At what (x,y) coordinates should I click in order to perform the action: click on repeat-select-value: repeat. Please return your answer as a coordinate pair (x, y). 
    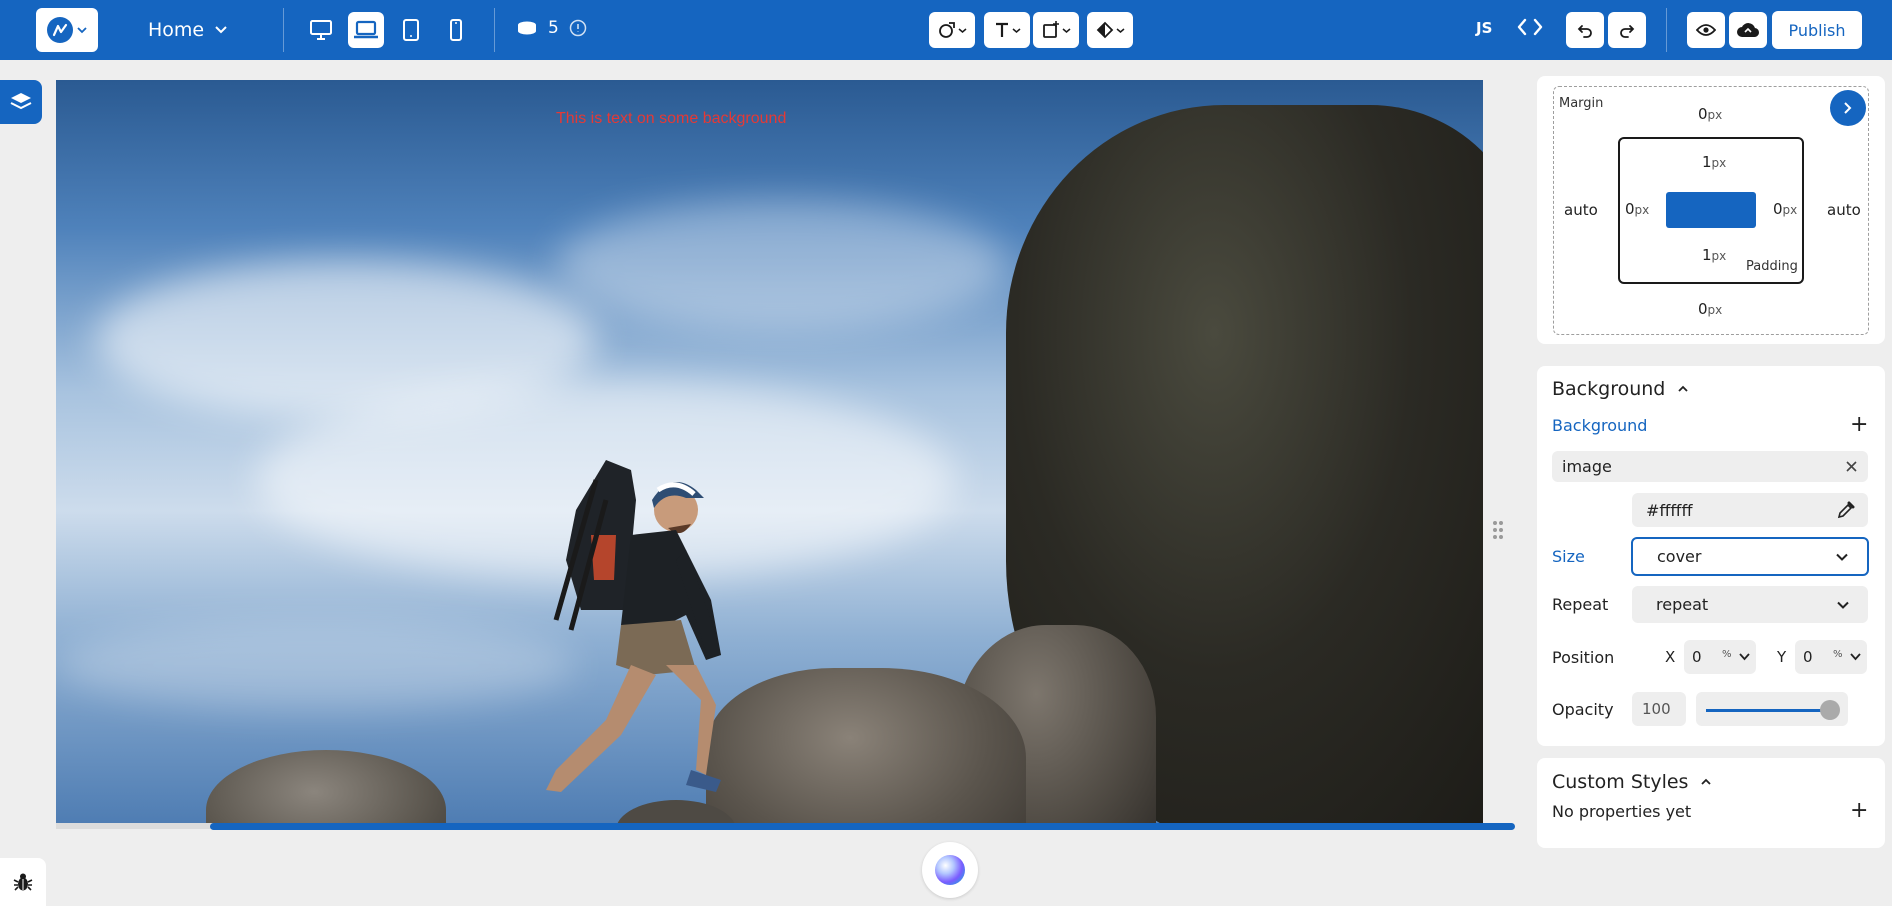
    Looking at the image, I should click on (1682, 604).